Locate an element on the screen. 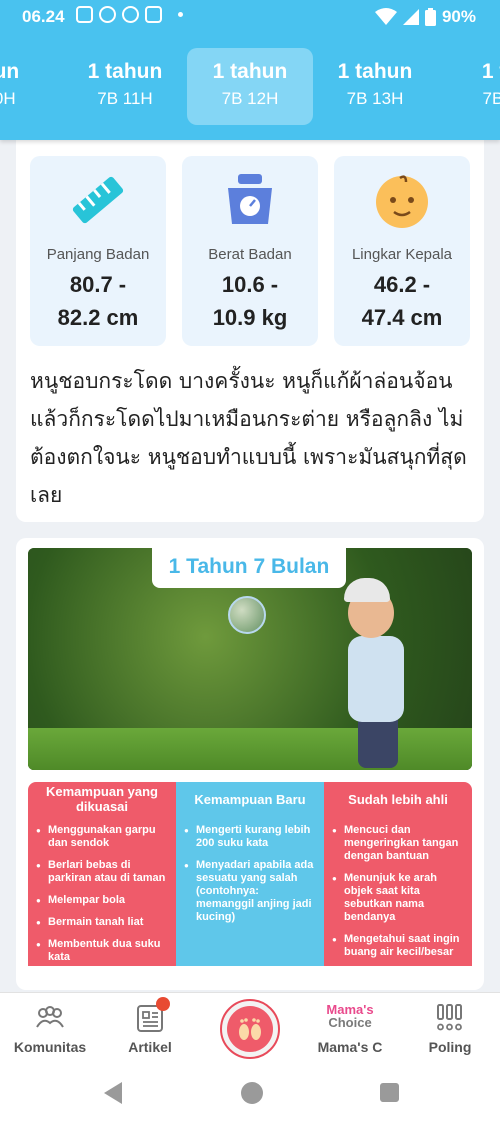 The width and height of the screenshot is (500, 1126). weight-value-line1: 10.6 - is located at coordinates (250, 284).